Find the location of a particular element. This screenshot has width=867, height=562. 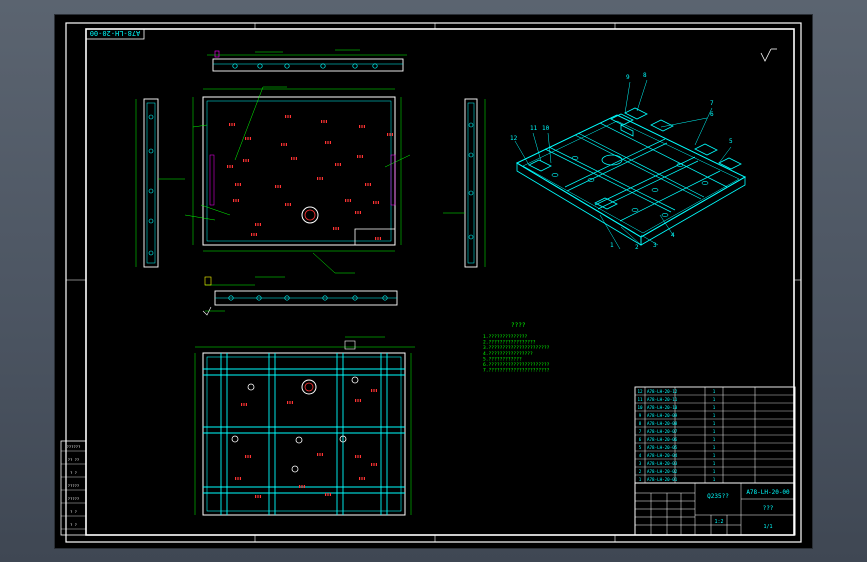

note-line: 2.????????????????? is located at coordinates (509, 343).